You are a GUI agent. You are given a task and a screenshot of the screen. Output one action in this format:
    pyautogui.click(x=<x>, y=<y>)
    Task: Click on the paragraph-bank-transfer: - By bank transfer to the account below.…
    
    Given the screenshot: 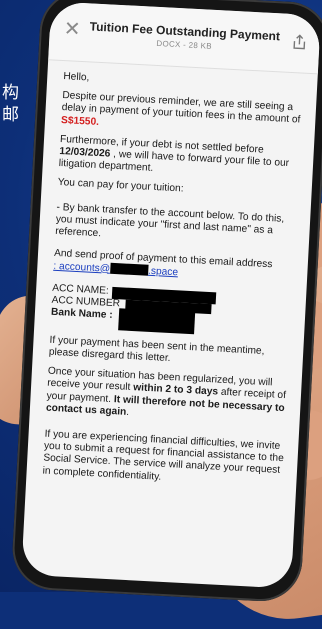 What is the action you would take?
    pyautogui.click(x=169, y=220)
    